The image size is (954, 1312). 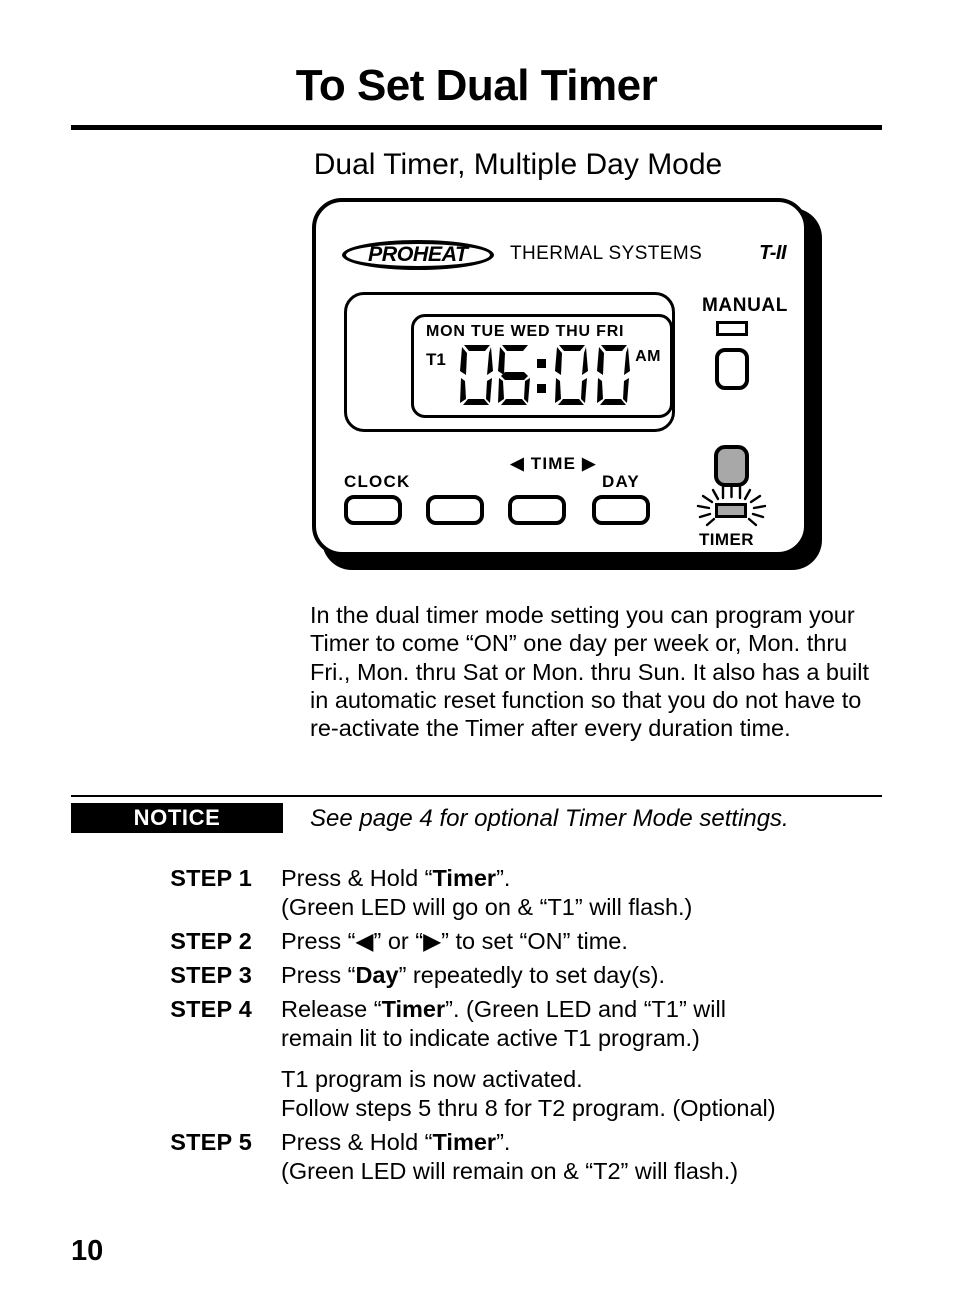 I want to click on step-text: Release “, so click(x=331, y=1009).